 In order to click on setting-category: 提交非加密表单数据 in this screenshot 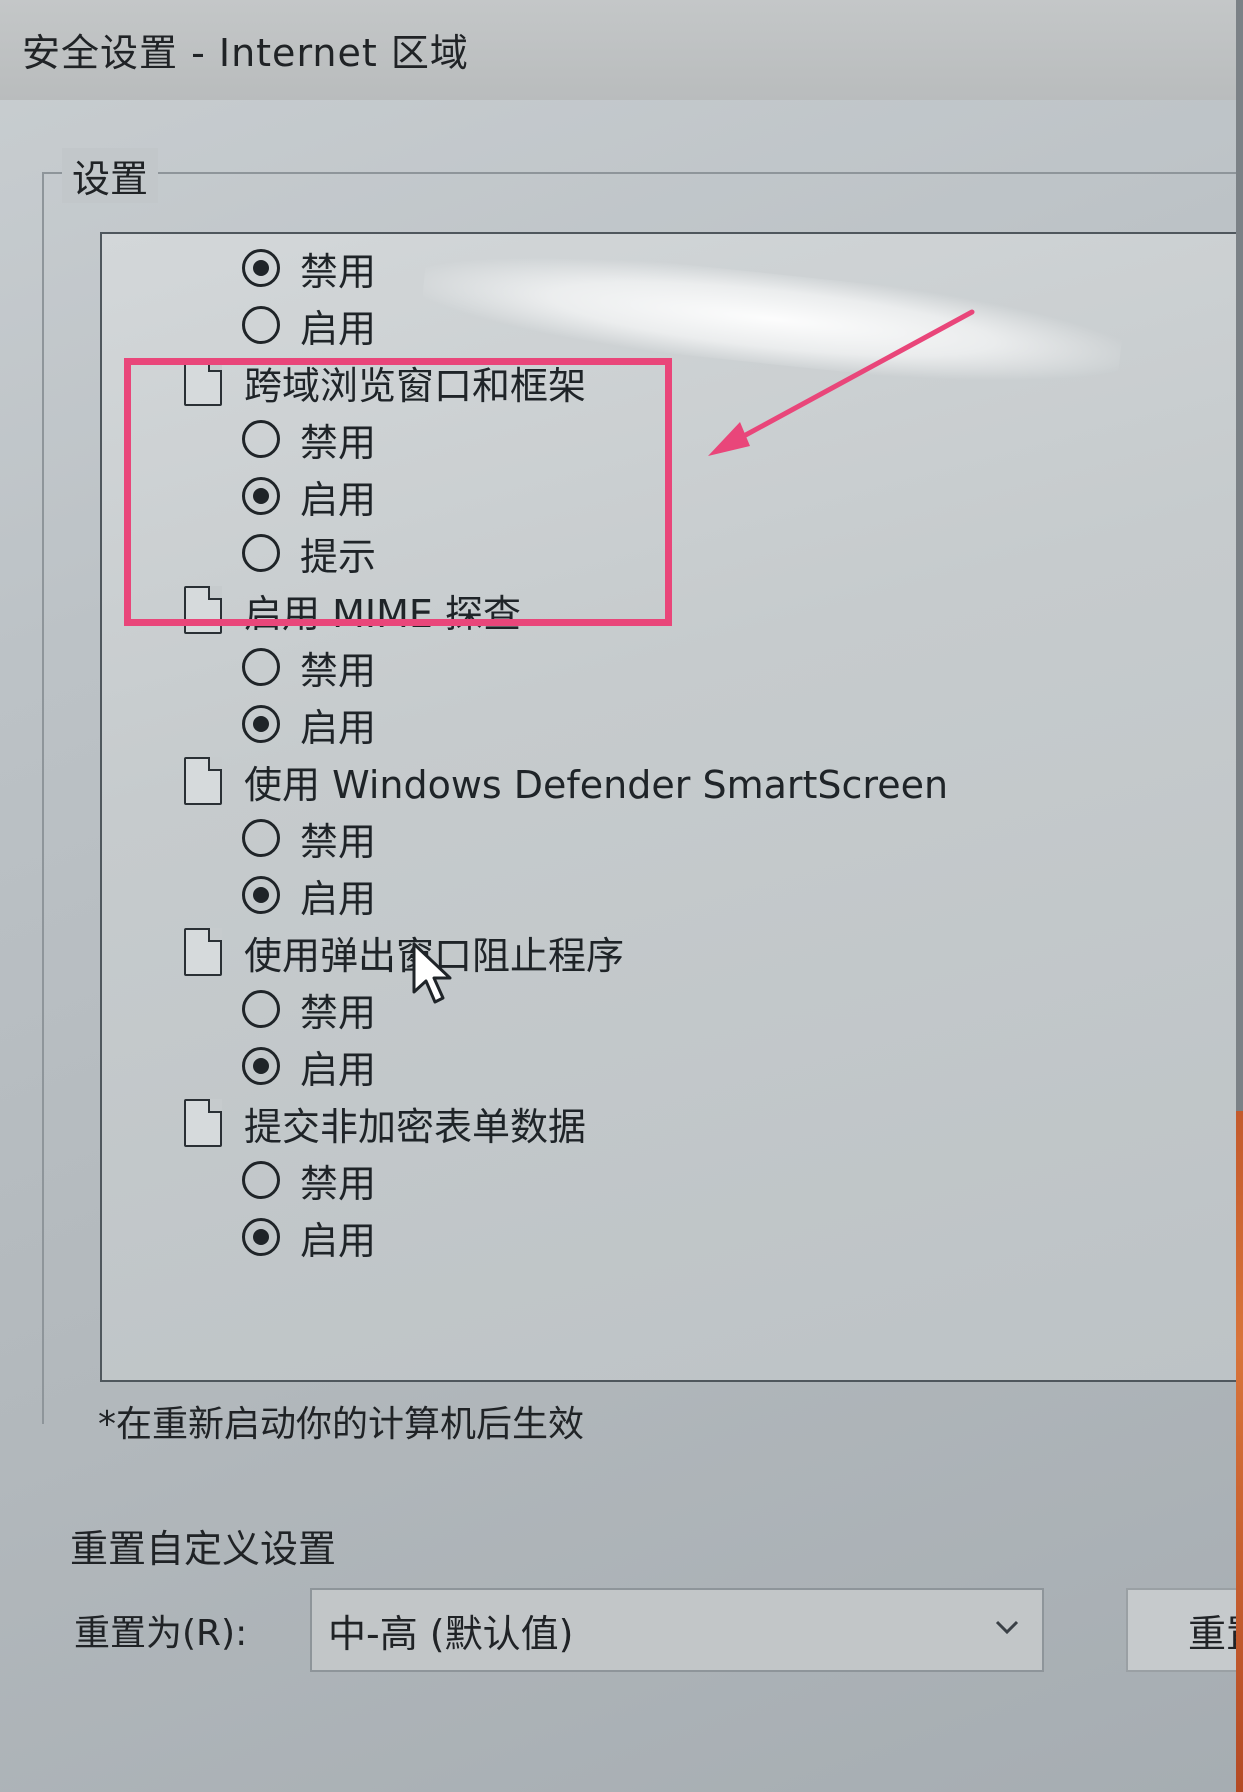, I will do `click(385, 1123)`.